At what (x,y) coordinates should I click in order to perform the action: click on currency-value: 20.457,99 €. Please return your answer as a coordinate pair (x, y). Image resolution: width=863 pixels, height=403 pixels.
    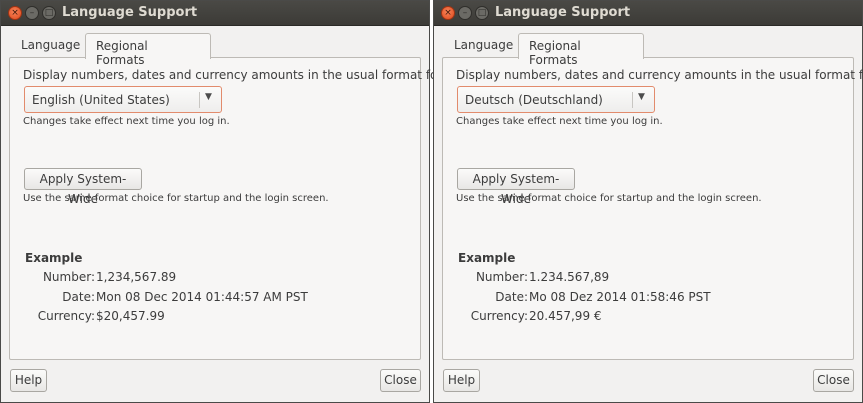
    Looking at the image, I should click on (565, 316).